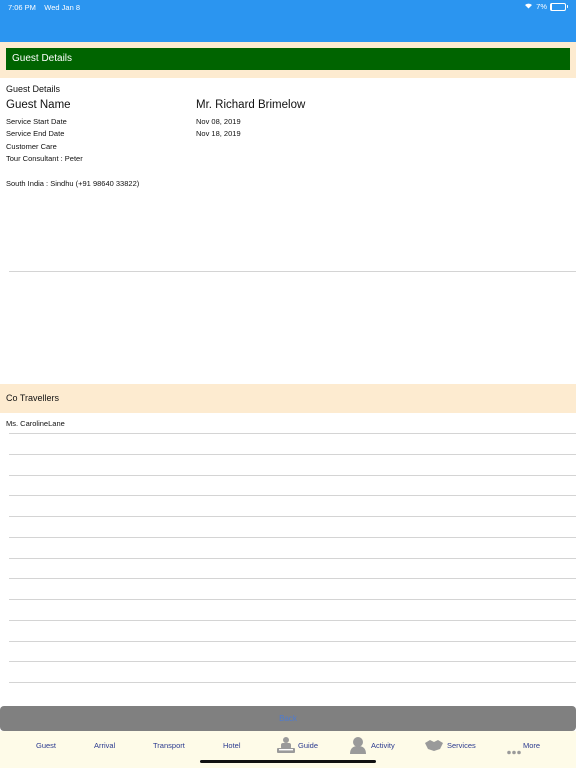 The height and width of the screenshot is (768, 576). What do you see at coordinates (218, 121) in the screenshot?
I see `service-start-value: Nov 08, 2019` at bounding box center [218, 121].